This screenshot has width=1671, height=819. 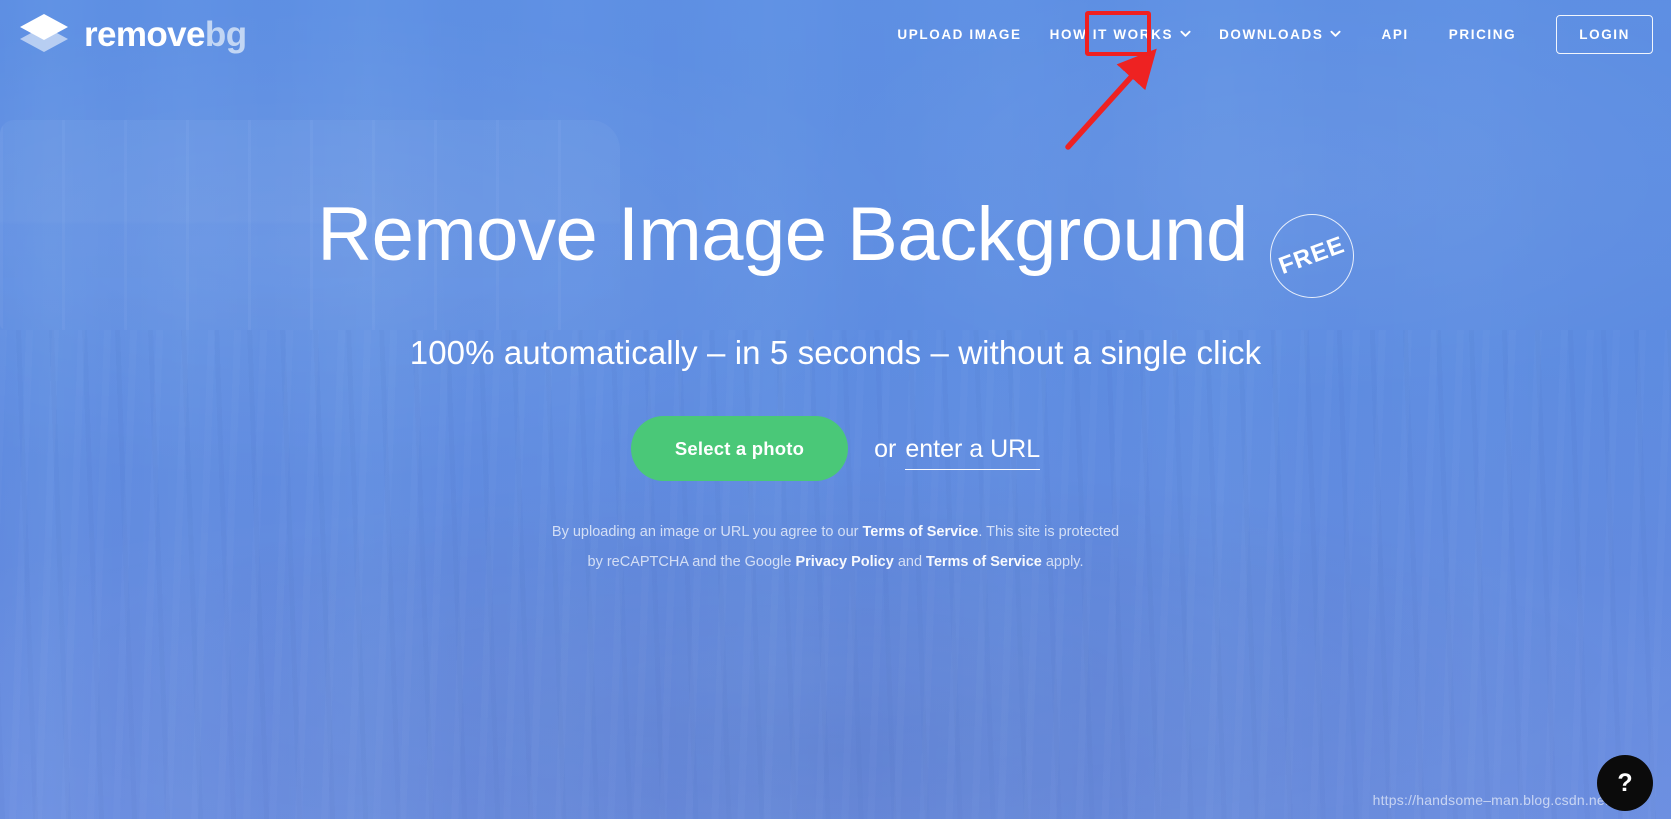 I want to click on nav-item-how-it-works: HOW IT WORKS, so click(x=1120, y=34).